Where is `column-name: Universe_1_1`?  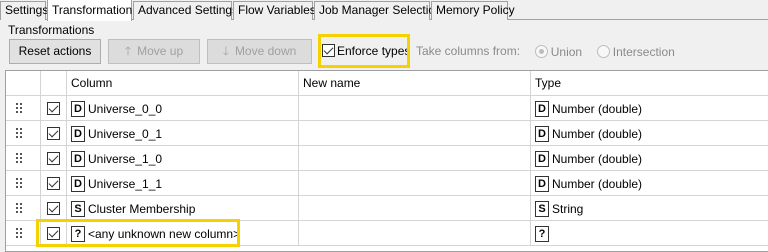
column-name: Universe_1_1 is located at coordinates (125, 183).